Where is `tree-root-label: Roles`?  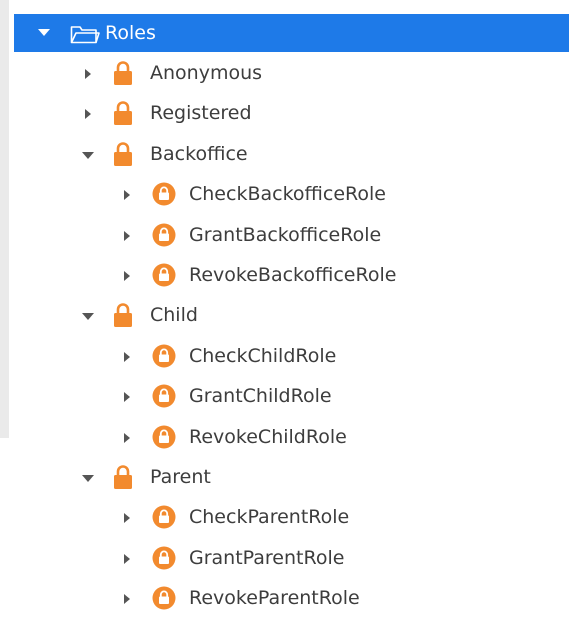 tree-root-label: Roles is located at coordinates (130, 33).